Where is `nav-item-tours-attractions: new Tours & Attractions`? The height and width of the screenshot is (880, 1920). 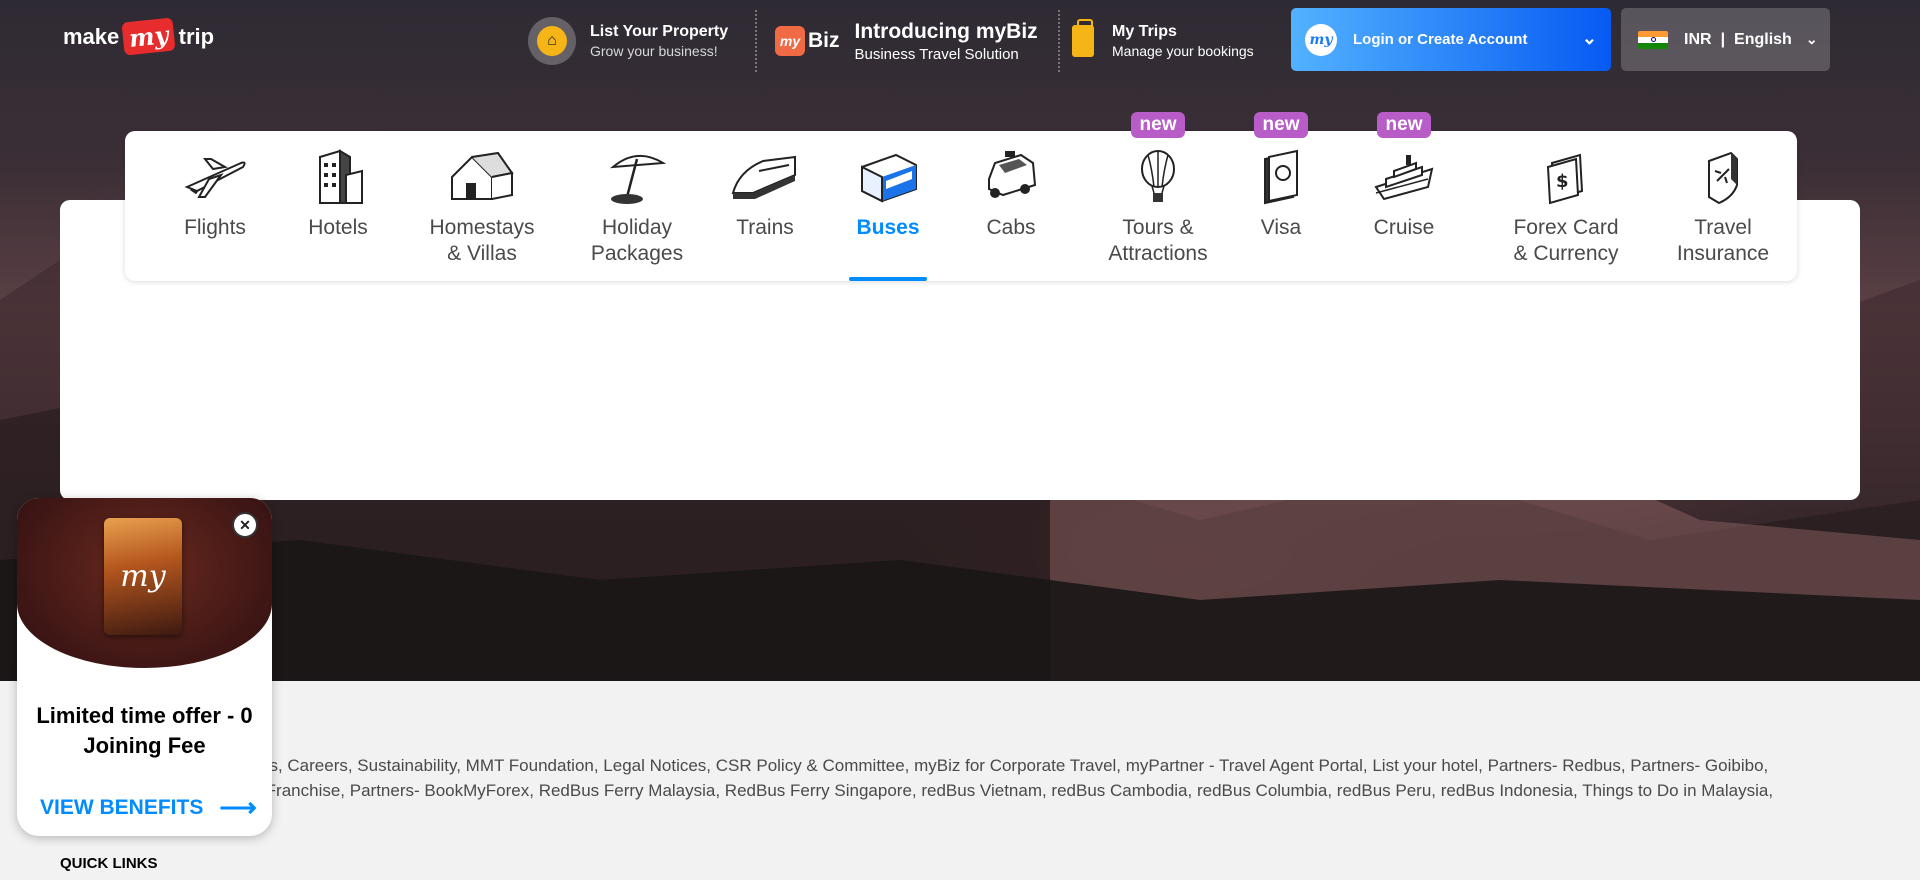 nav-item-tours-attractions: new Tours & Attractions is located at coordinates (1158, 196).